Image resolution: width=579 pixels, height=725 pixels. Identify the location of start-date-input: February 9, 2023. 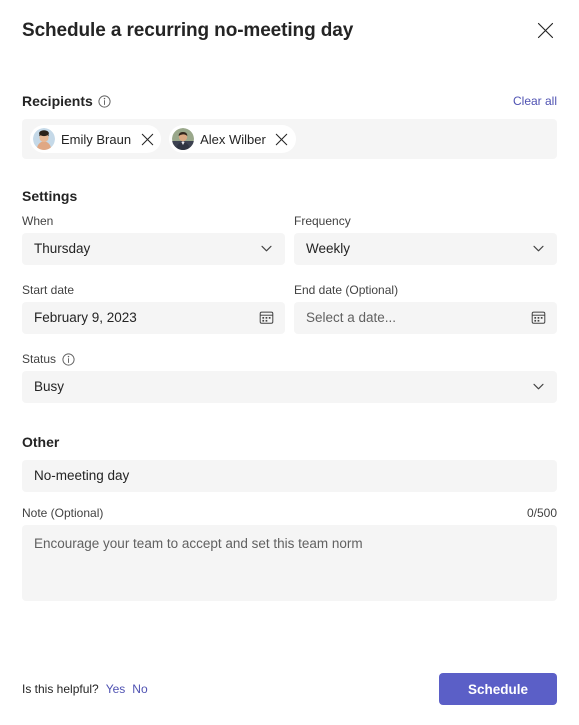
(153, 318).